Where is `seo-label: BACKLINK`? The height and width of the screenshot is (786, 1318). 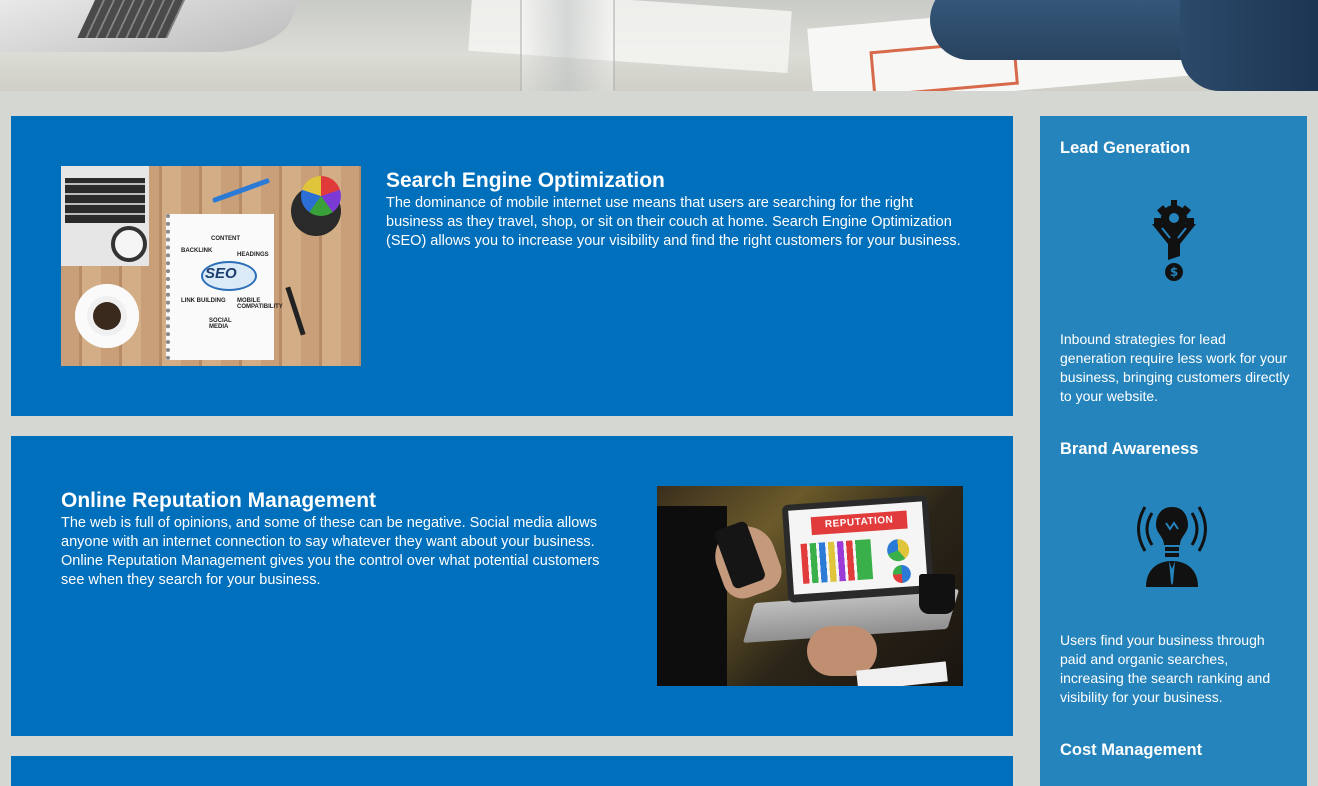
seo-label: BACKLINK is located at coordinates (197, 251).